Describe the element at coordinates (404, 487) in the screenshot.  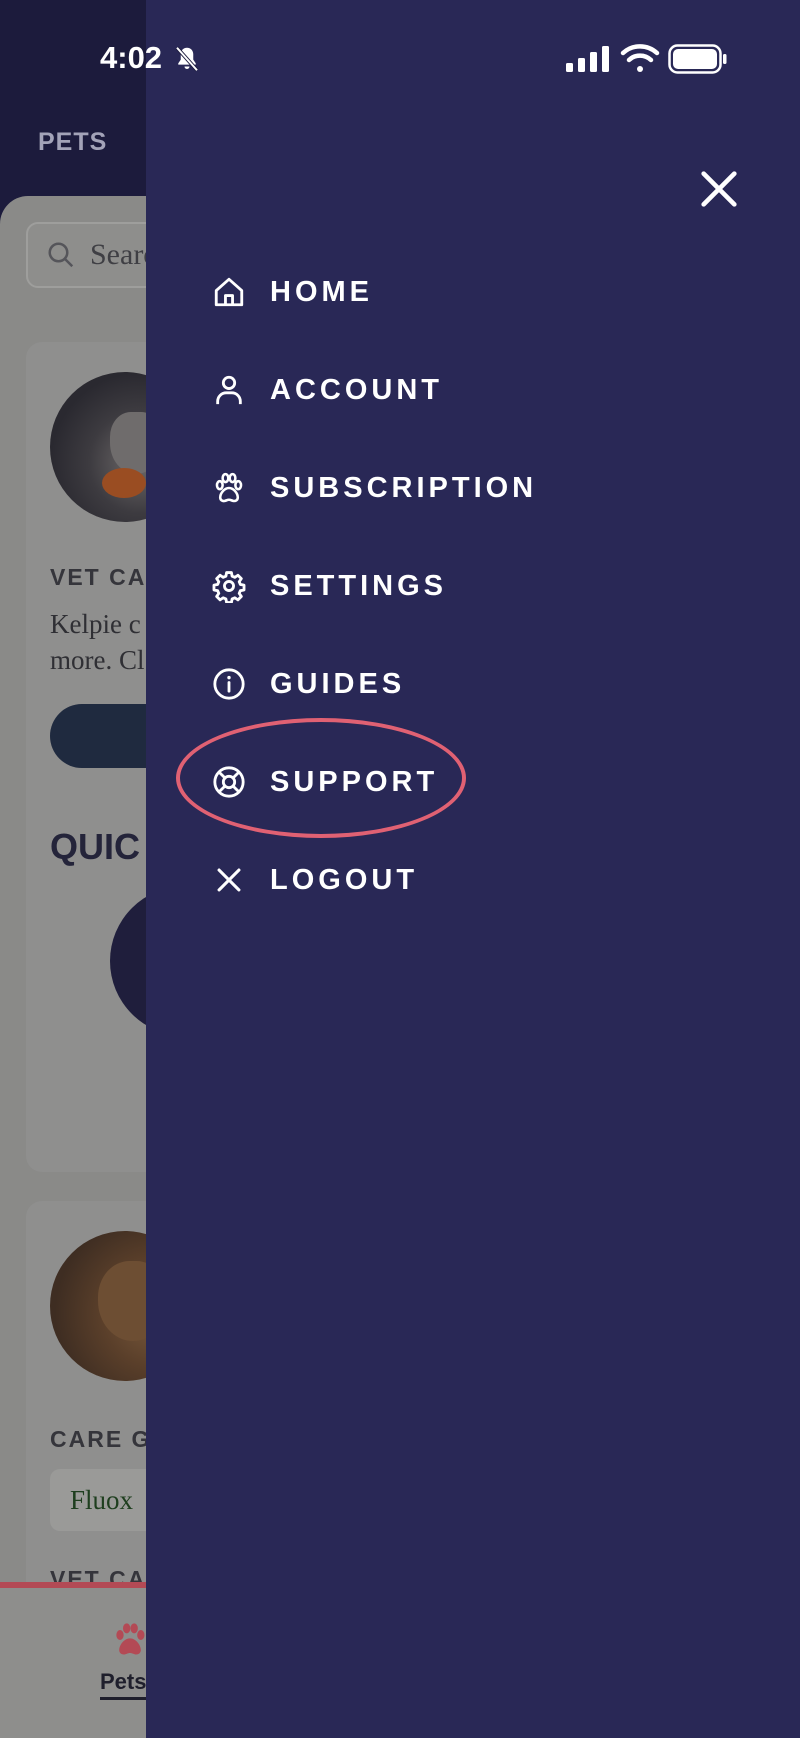
I see `menu-item-label: SUBSCRIPTION` at that location.